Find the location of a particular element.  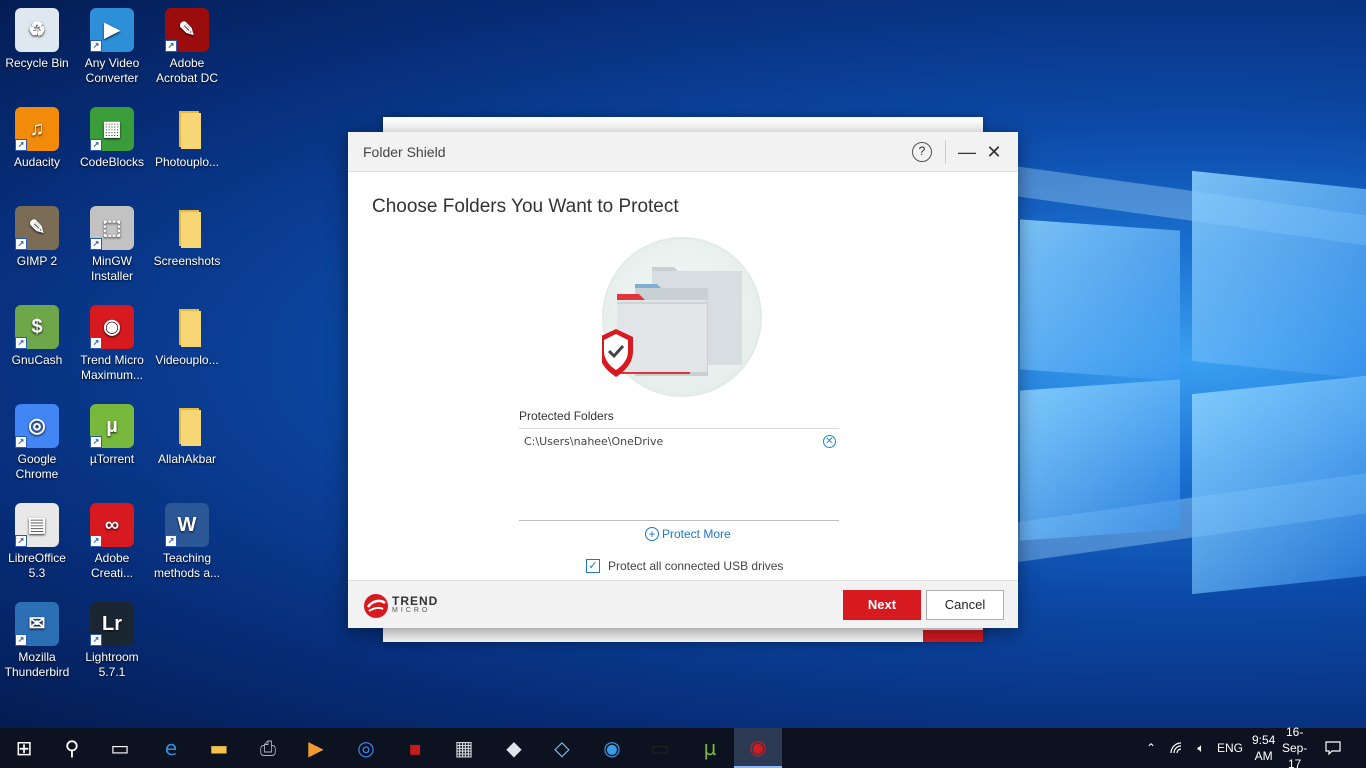

desktop-icon: Screenshots is located at coordinates (187, 237).